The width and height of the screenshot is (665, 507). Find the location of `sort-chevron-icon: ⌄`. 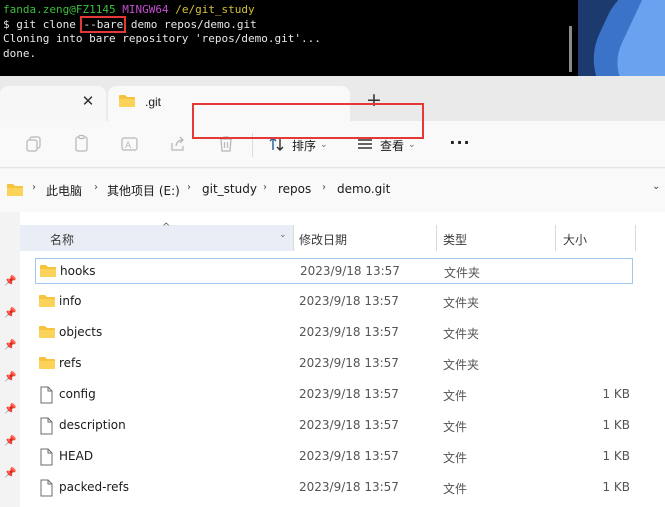

sort-chevron-icon: ⌄ is located at coordinates (324, 145).